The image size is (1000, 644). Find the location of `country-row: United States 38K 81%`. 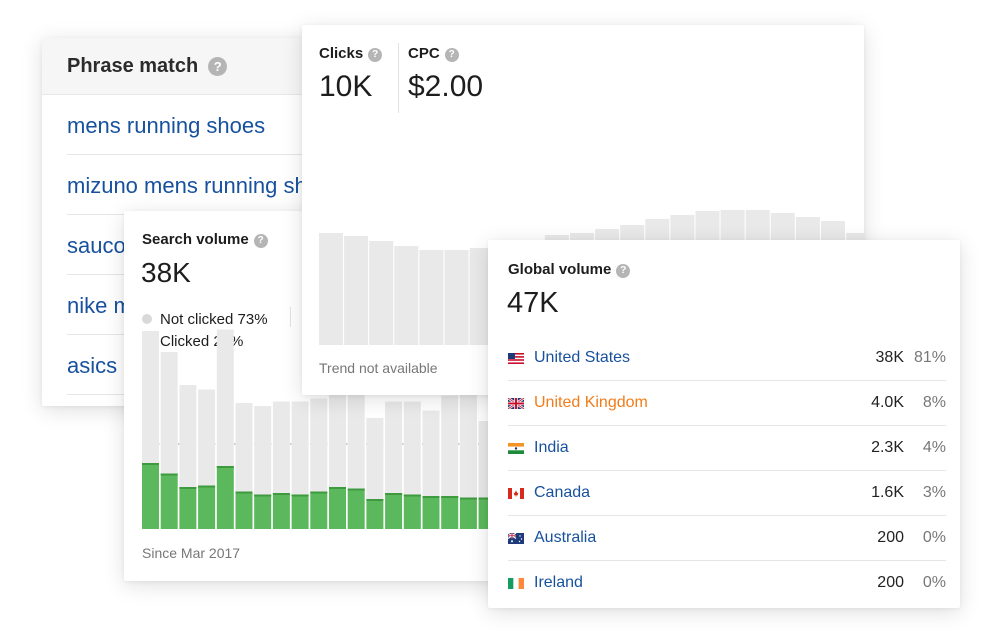

country-row: United States 38K 81% is located at coordinates (727, 358).